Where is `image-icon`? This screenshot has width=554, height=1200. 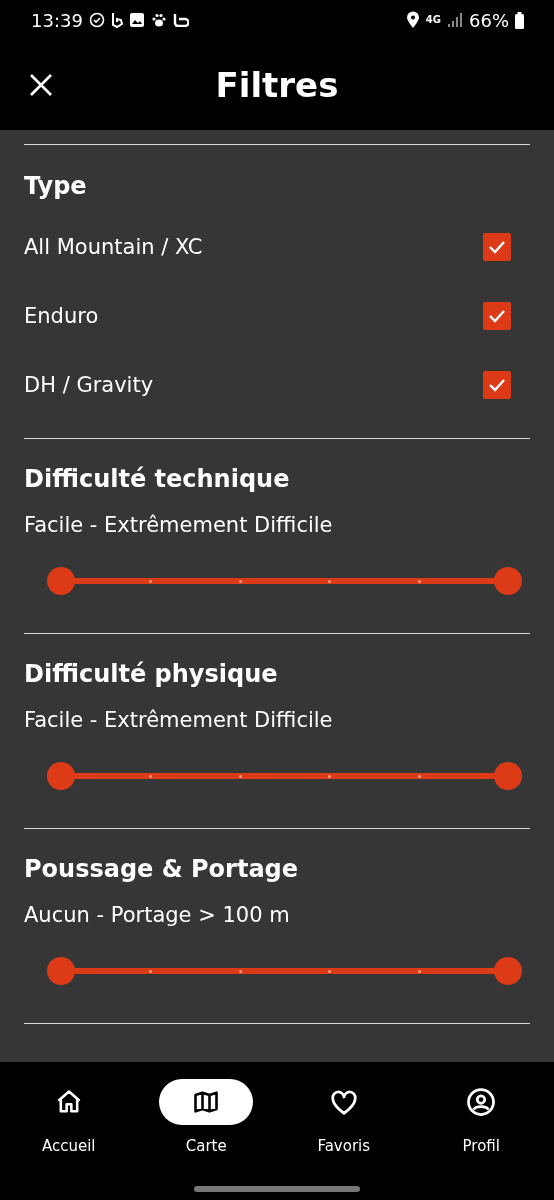 image-icon is located at coordinates (136, 20).